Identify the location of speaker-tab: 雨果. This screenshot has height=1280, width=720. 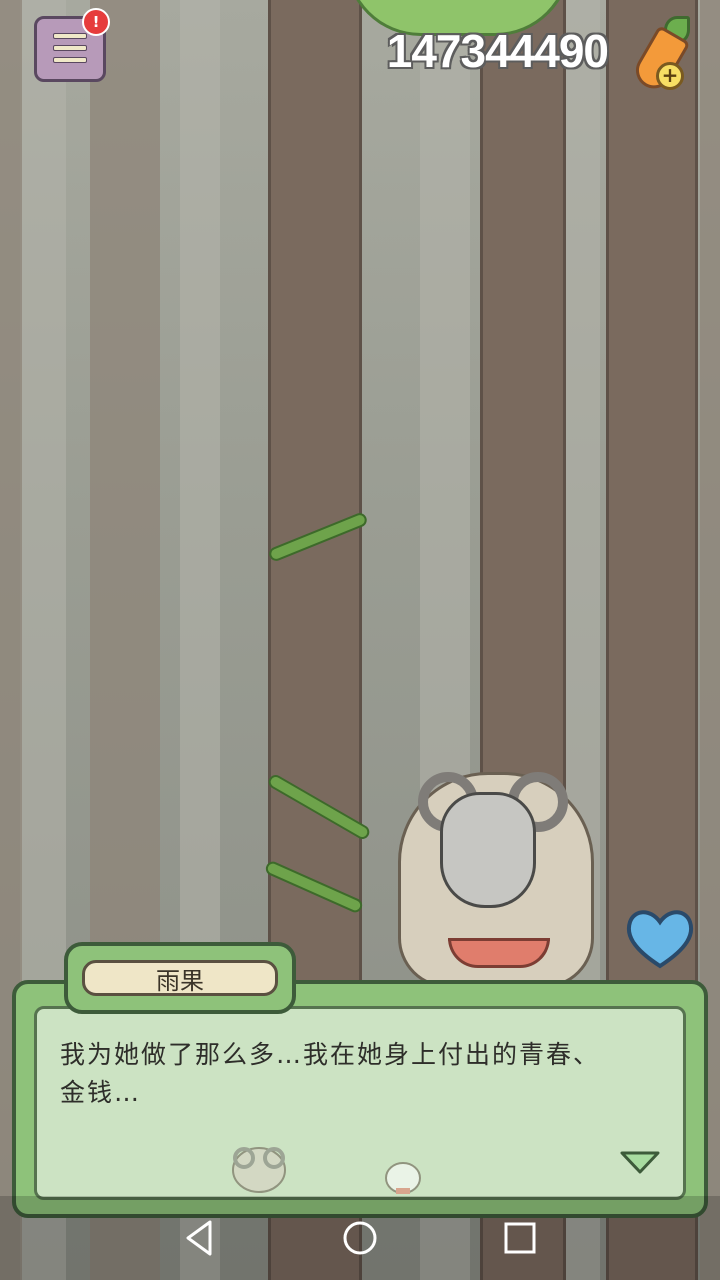
(180, 978).